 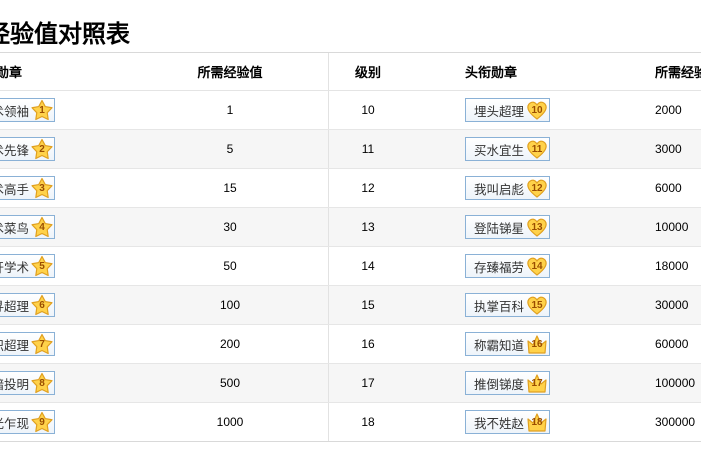 I want to click on title-badge: 曙光乍现 9, so click(x=28, y=422).